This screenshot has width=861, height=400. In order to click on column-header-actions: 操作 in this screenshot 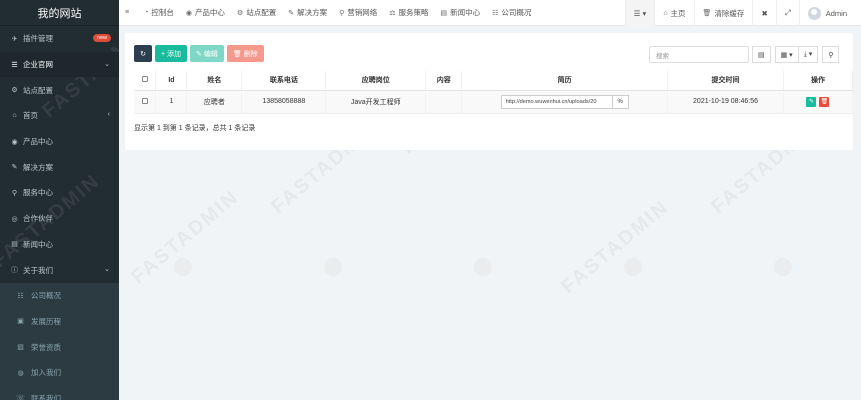, I will do `click(818, 81)`.